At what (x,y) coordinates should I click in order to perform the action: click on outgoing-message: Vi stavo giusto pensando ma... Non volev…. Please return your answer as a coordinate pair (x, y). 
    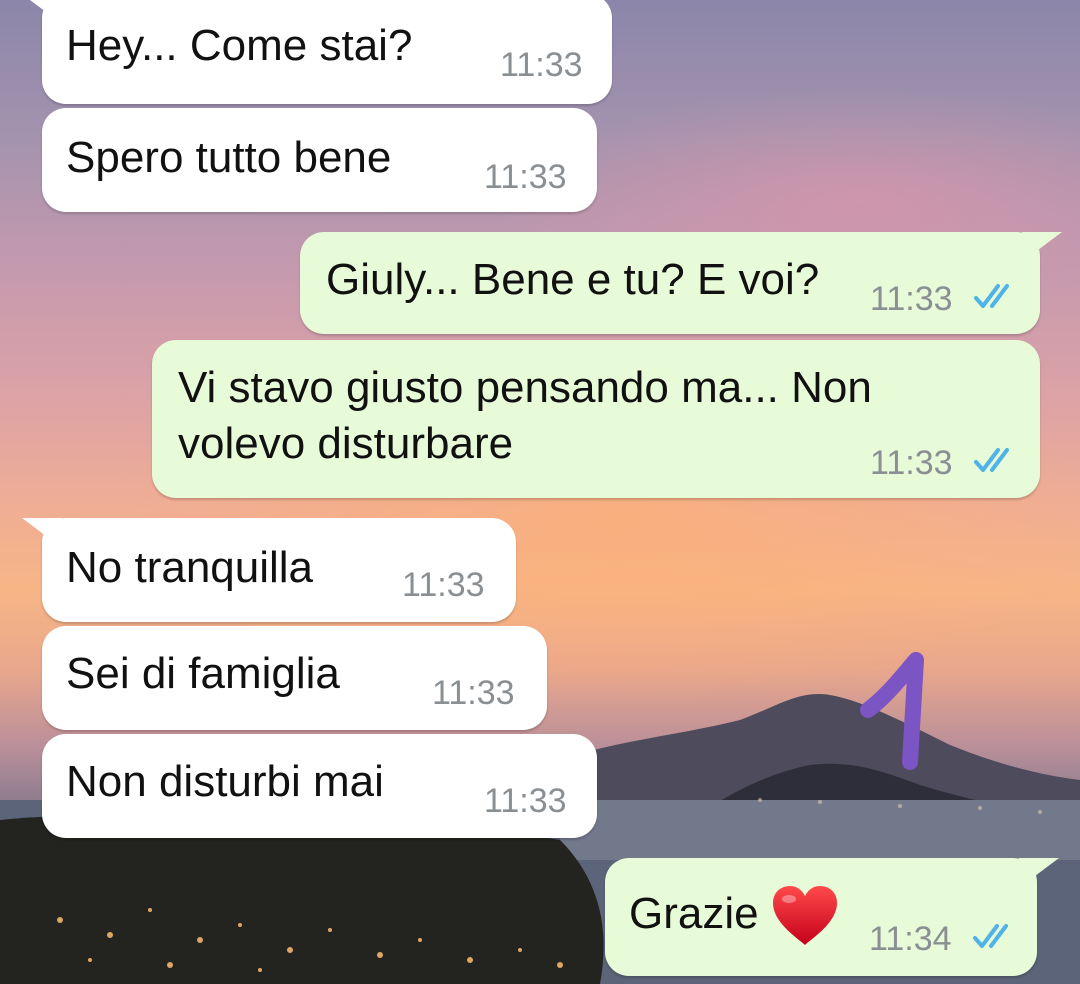
    Looking at the image, I should click on (596, 419).